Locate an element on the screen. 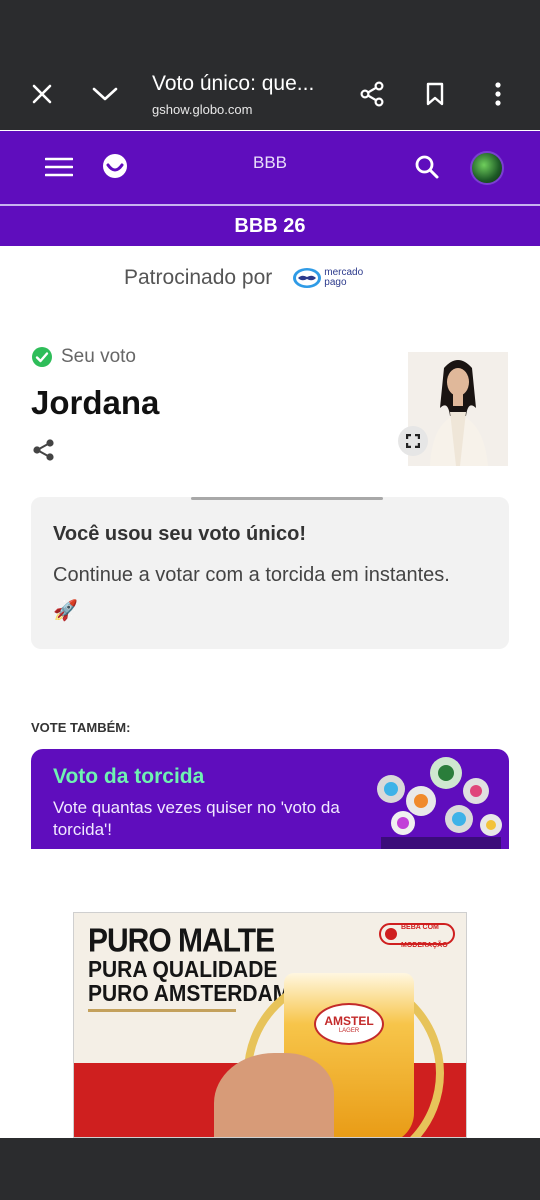  chevron-down-icon is located at coordinates (105, 94).